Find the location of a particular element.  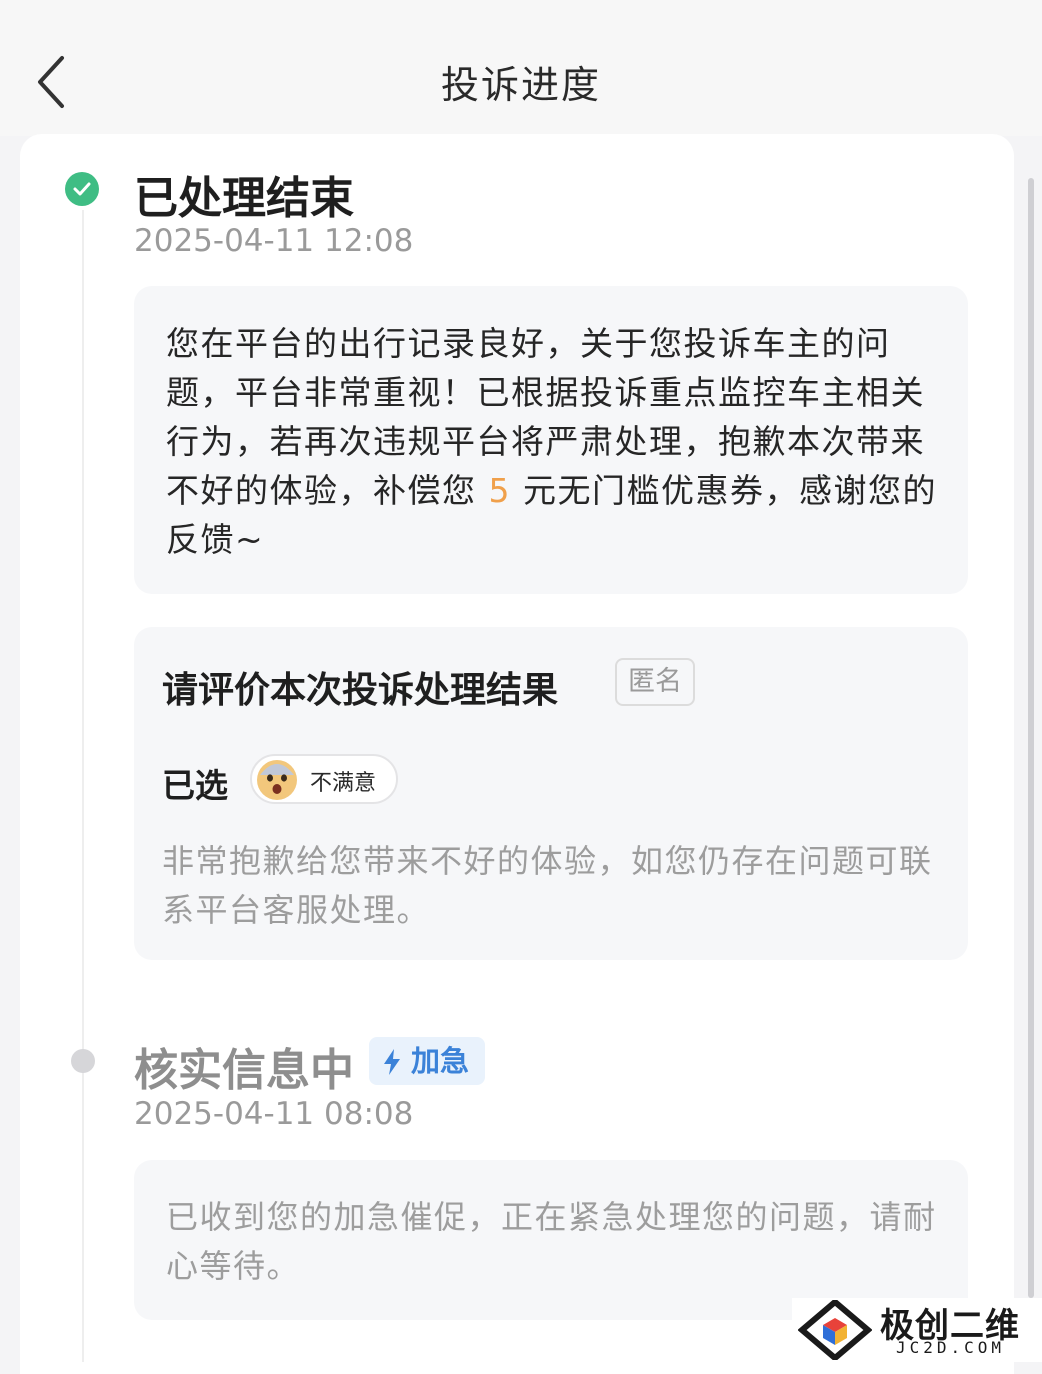

dissatisfied-emoji-icon is located at coordinates (277, 780).